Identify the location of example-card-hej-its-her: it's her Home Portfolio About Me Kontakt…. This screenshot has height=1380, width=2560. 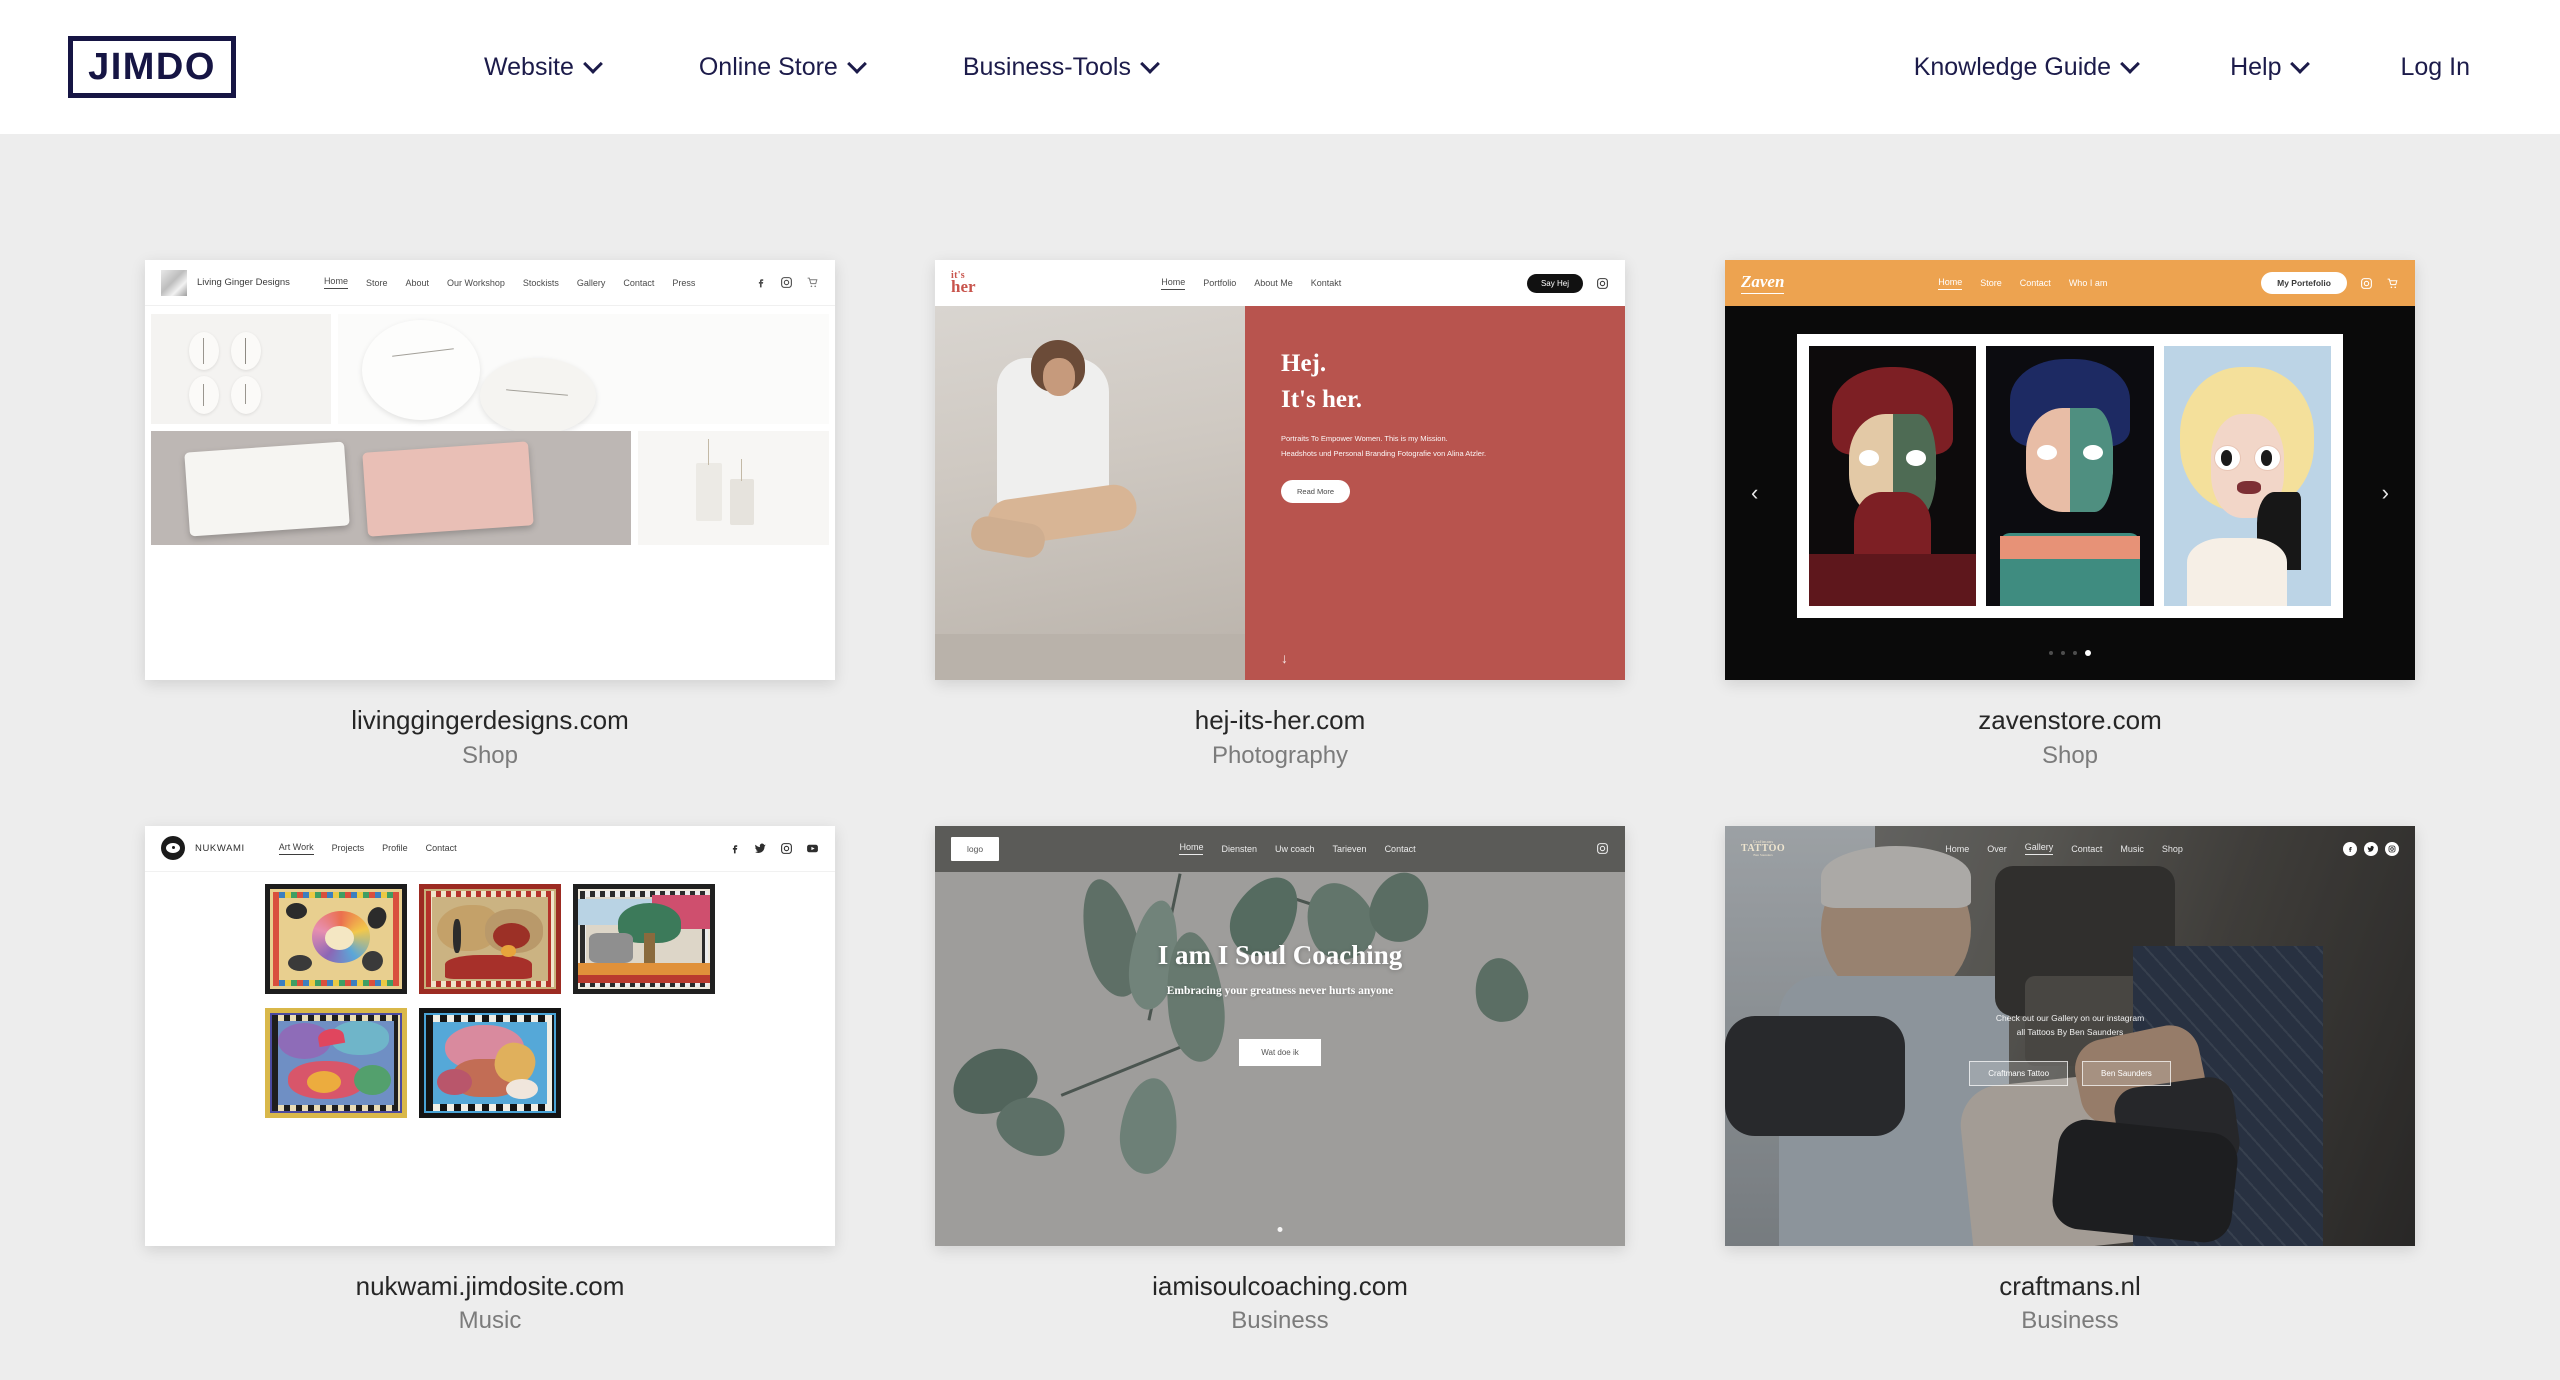
(1280, 515).